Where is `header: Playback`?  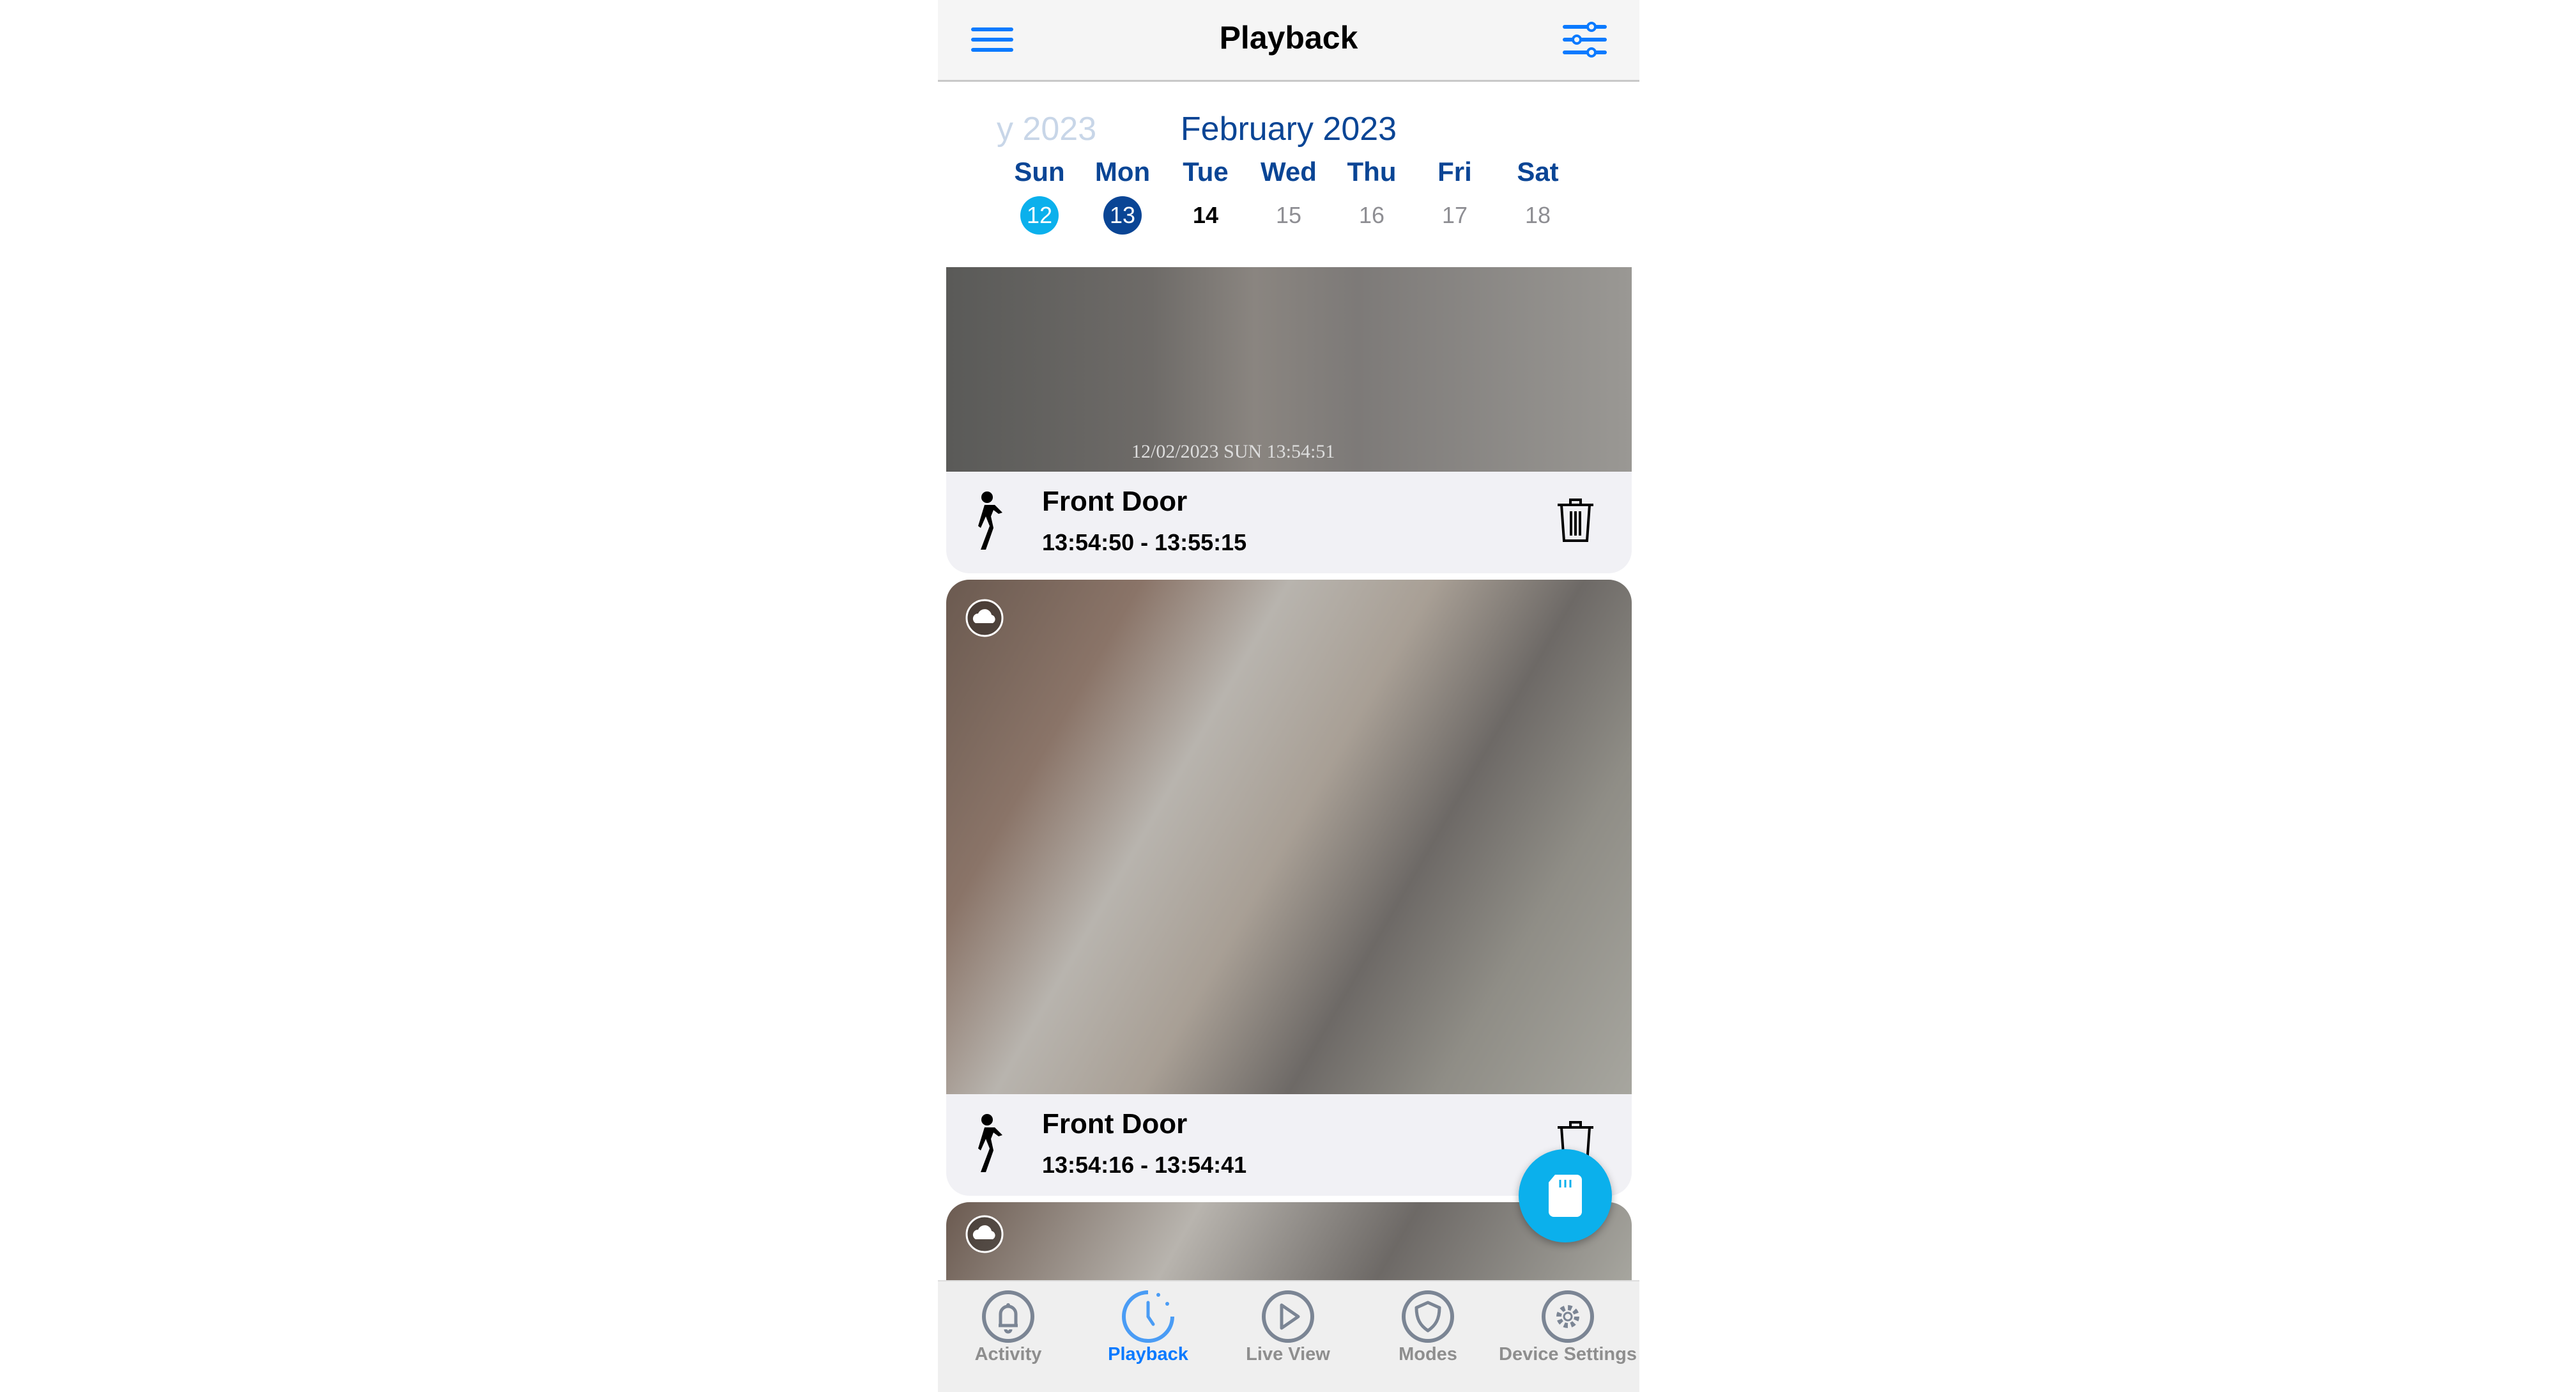
header: Playback is located at coordinates (1288, 41).